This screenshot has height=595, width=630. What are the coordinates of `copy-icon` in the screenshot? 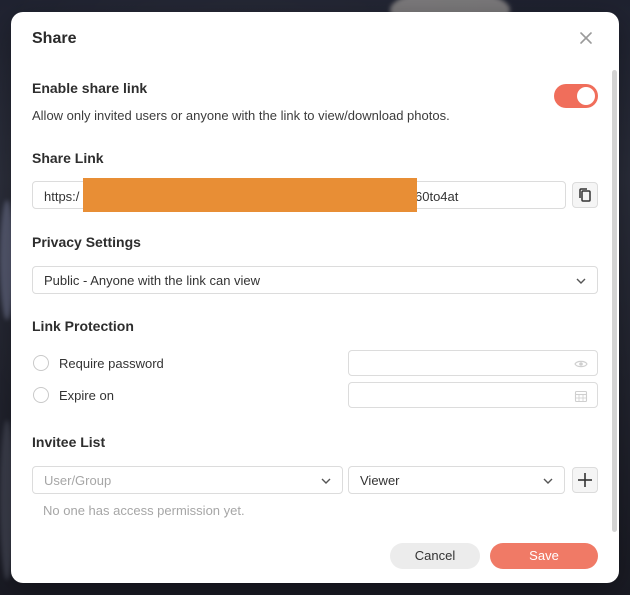 It's located at (585, 195).